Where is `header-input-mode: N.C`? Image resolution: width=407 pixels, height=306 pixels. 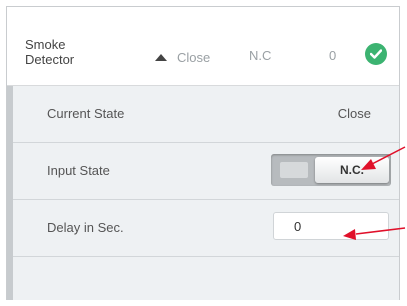
header-input-mode: N.C is located at coordinates (260, 55).